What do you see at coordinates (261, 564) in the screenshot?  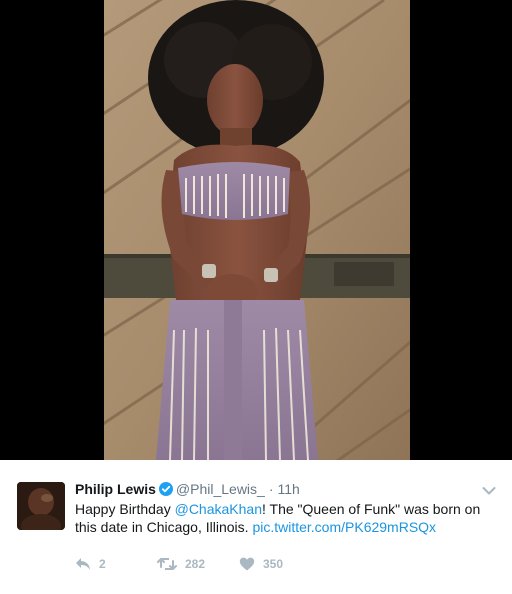 I see `like-button: 350` at bounding box center [261, 564].